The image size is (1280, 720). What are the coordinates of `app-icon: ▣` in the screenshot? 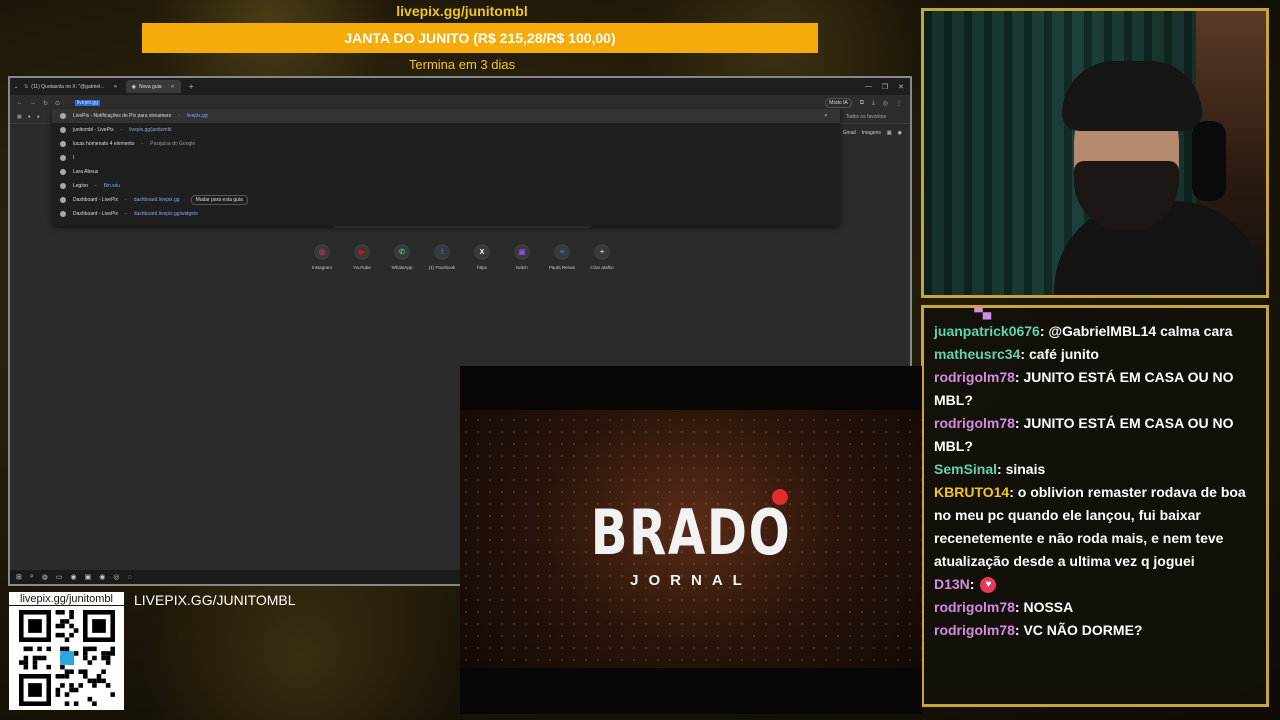 It's located at (88, 577).